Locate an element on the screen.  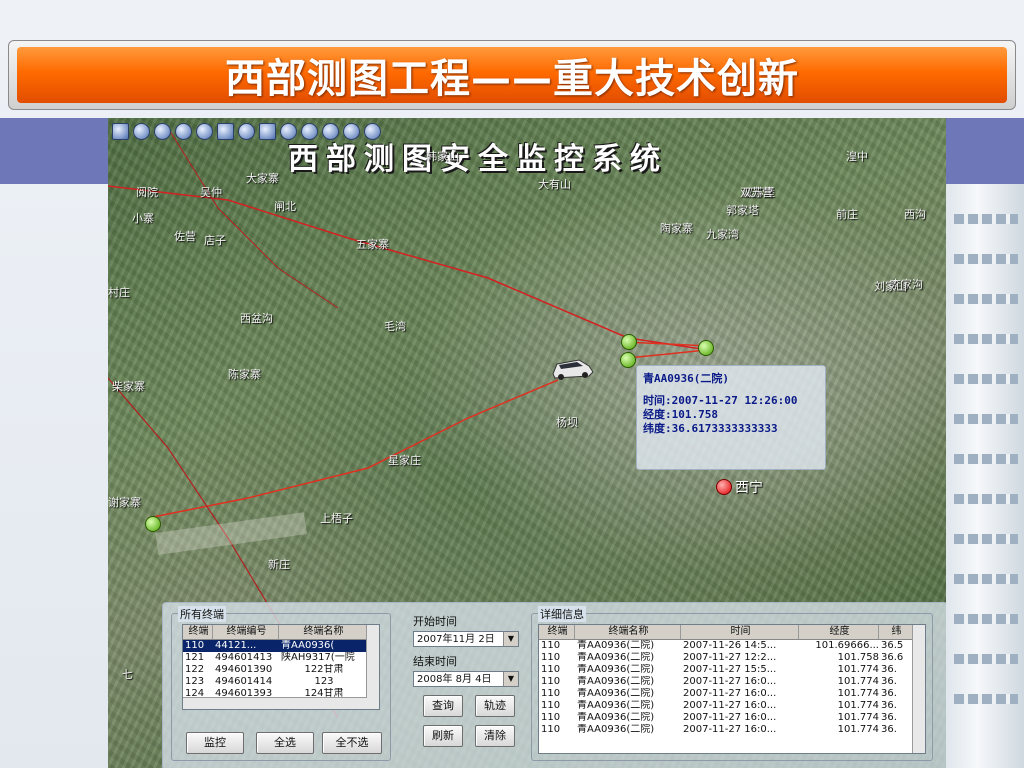
cell: 121 is located at coordinates (195, 657).